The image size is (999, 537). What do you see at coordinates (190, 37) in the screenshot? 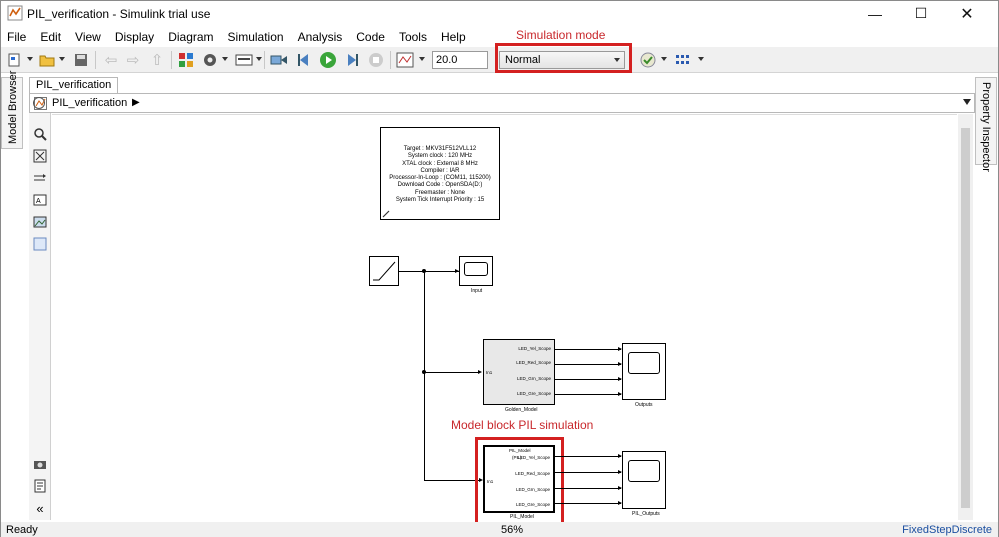
I see `menu-diagram: Diagram` at bounding box center [190, 37].